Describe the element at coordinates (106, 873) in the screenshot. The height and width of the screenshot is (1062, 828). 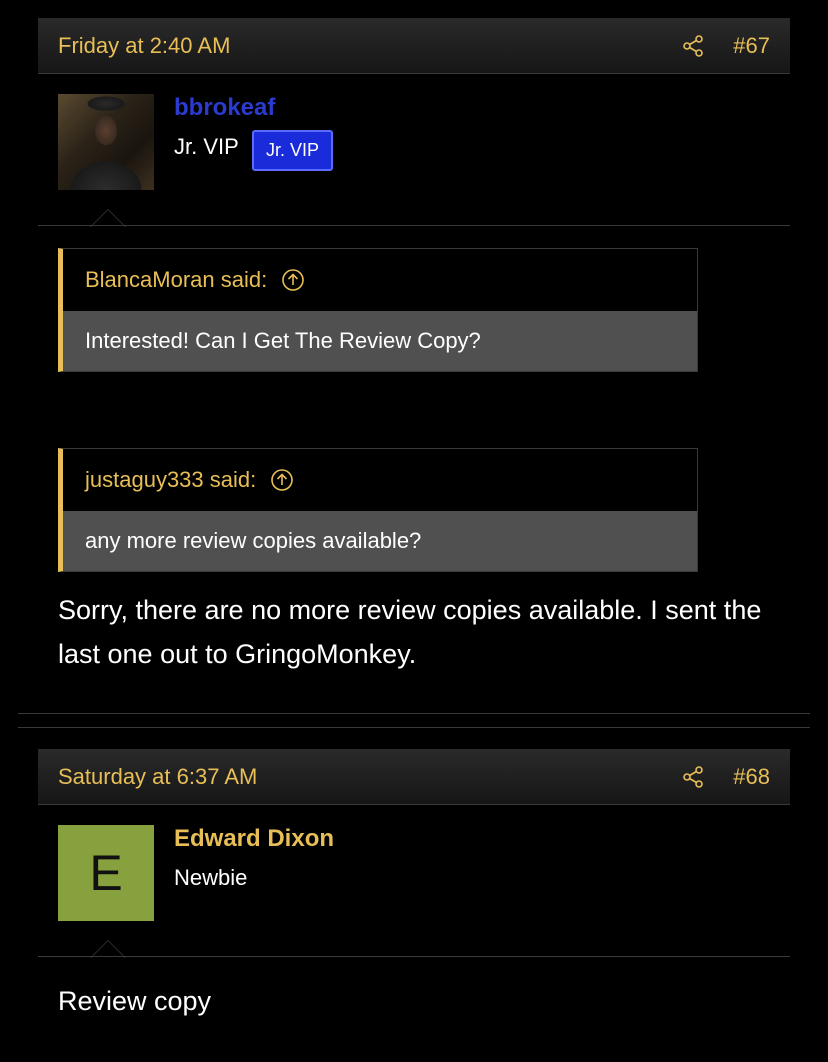
I see `avatar: E` at that location.